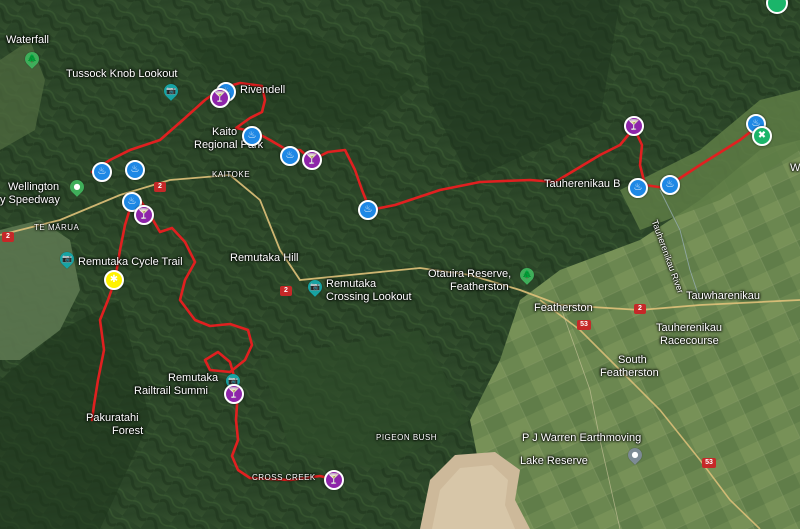 The image size is (800, 529). What do you see at coordinates (27, 40) in the screenshot?
I see `label-waterfall: Waterfall` at bounding box center [27, 40].